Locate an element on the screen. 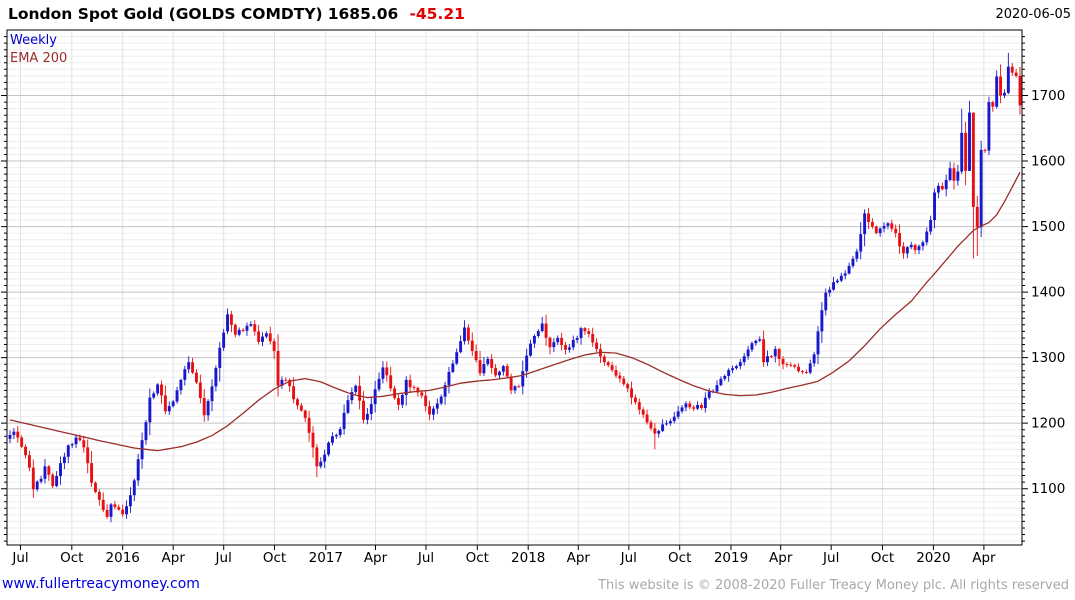 The width and height of the screenshot is (1075, 600). y-axis-label: 1400 is located at coordinates (1048, 293).